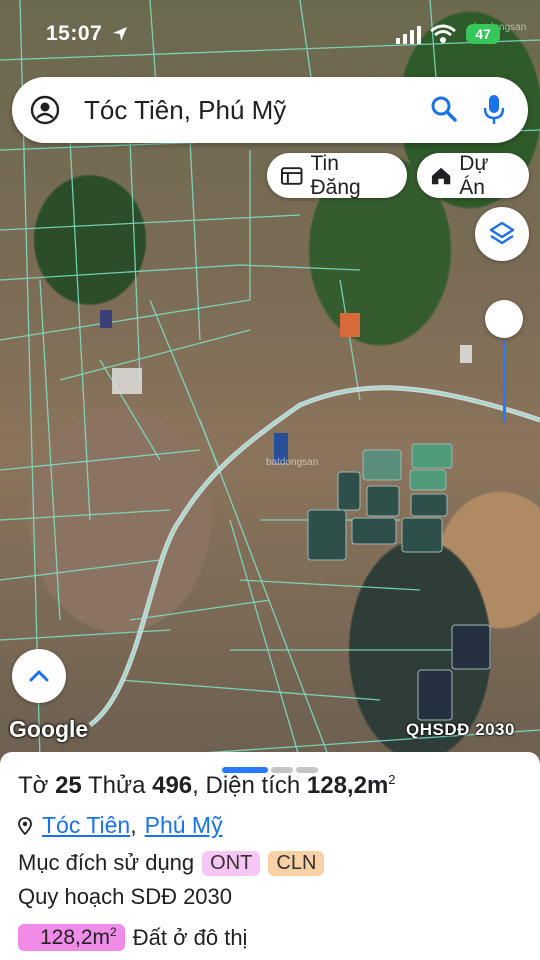  What do you see at coordinates (504, 381) in the screenshot?
I see `opacity-slider-track` at bounding box center [504, 381].